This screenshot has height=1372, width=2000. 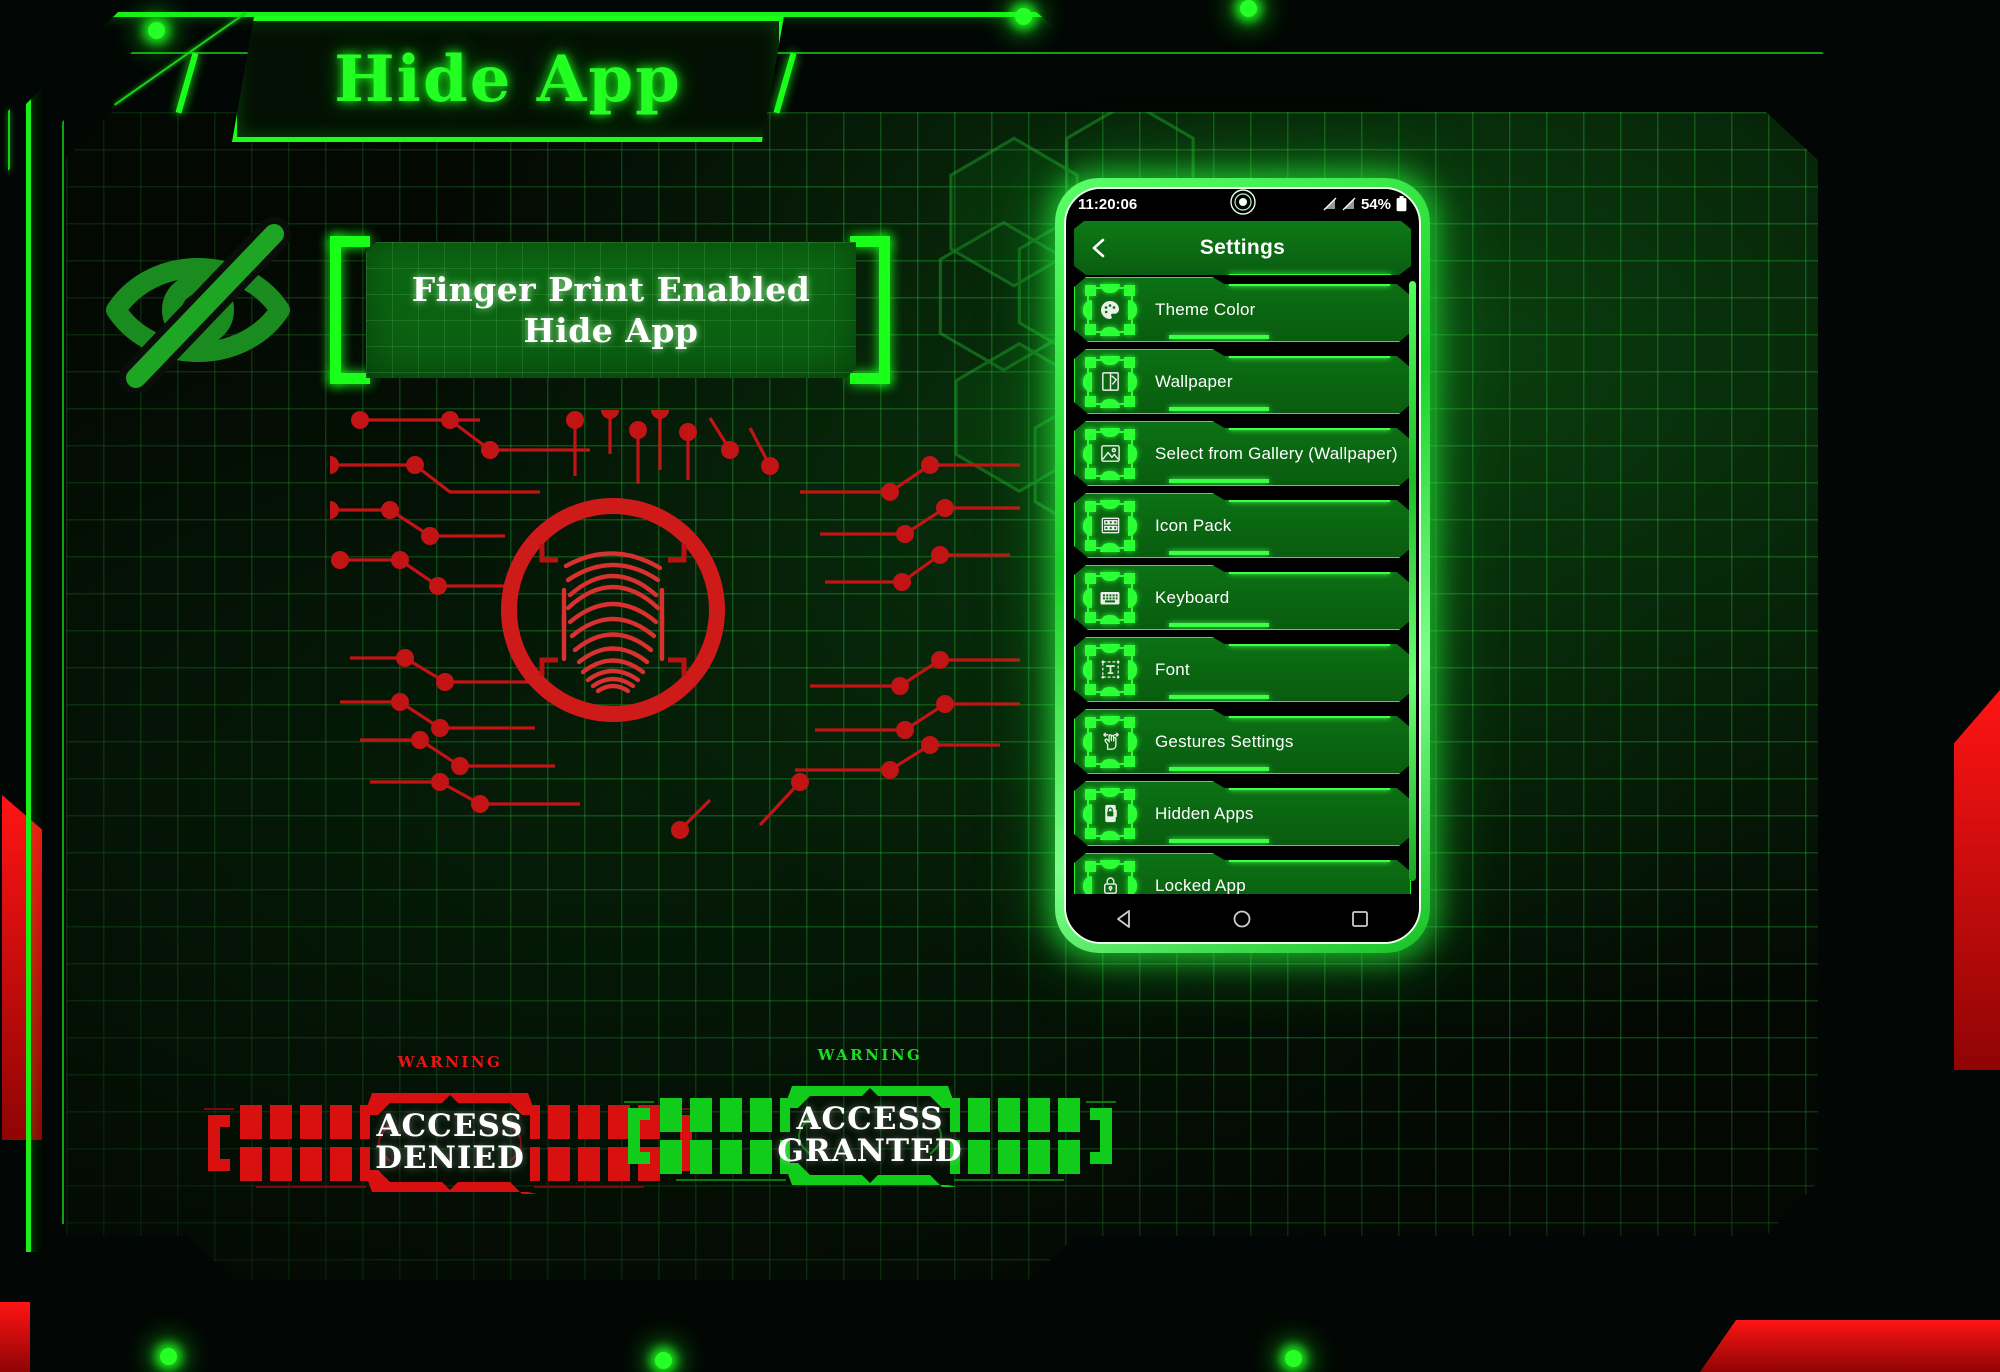 What do you see at coordinates (1224, 741) in the screenshot?
I see `settings-row-label: Gestures Settings` at bounding box center [1224, 741].